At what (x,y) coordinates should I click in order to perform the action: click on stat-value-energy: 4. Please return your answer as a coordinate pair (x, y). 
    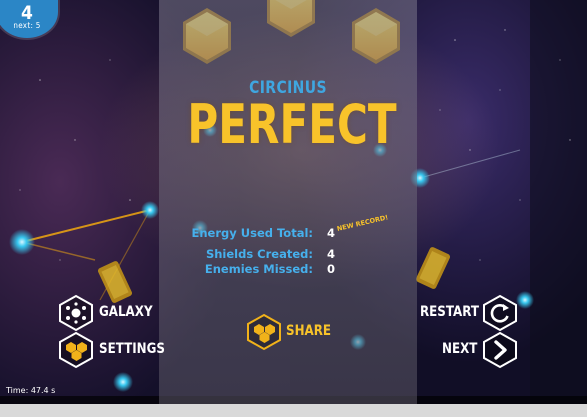
    Looking at the image, I should click on (331, 233).